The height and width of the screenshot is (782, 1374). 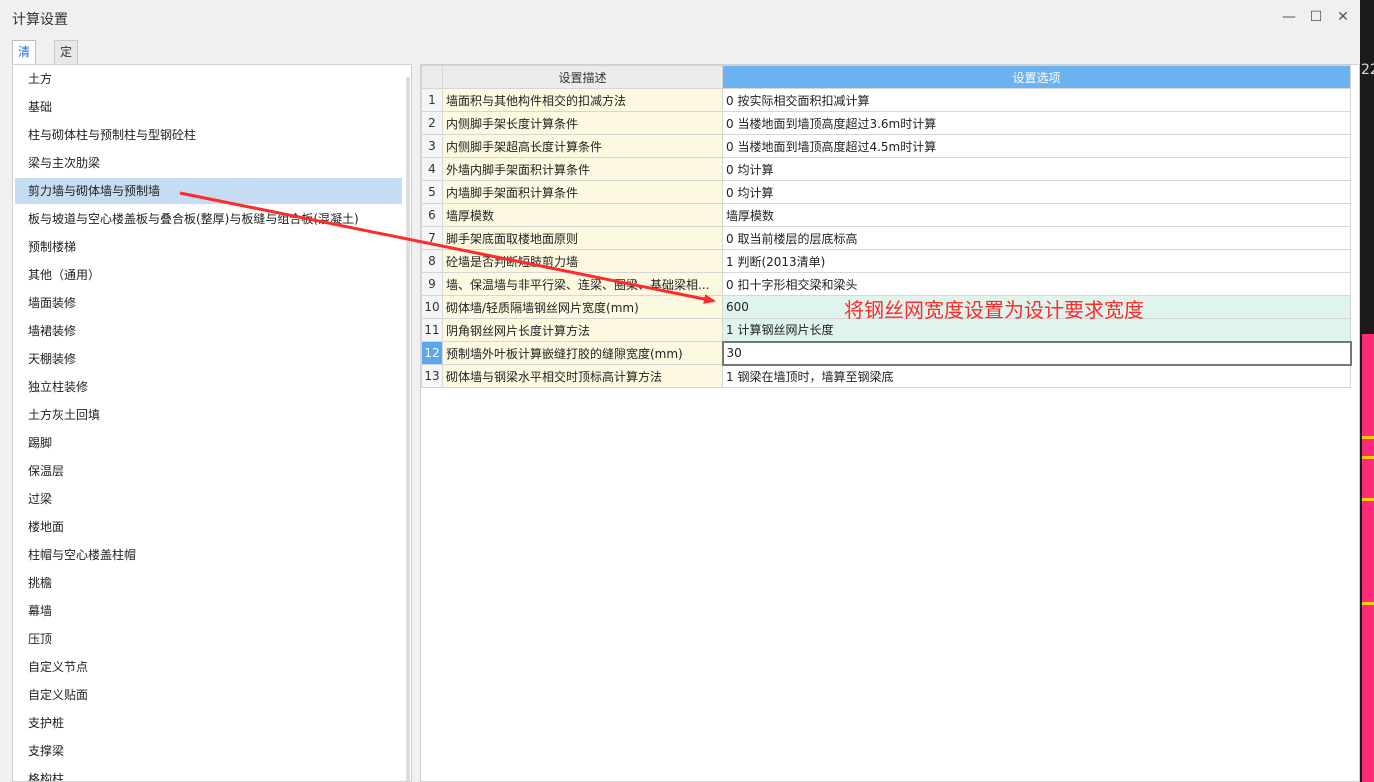 What do you see at coordinates (1036, 238) in the screenshot?
I see `setting-option-cell: 0 取当前楼层的层底标高` at bounding box center [1036, 238].